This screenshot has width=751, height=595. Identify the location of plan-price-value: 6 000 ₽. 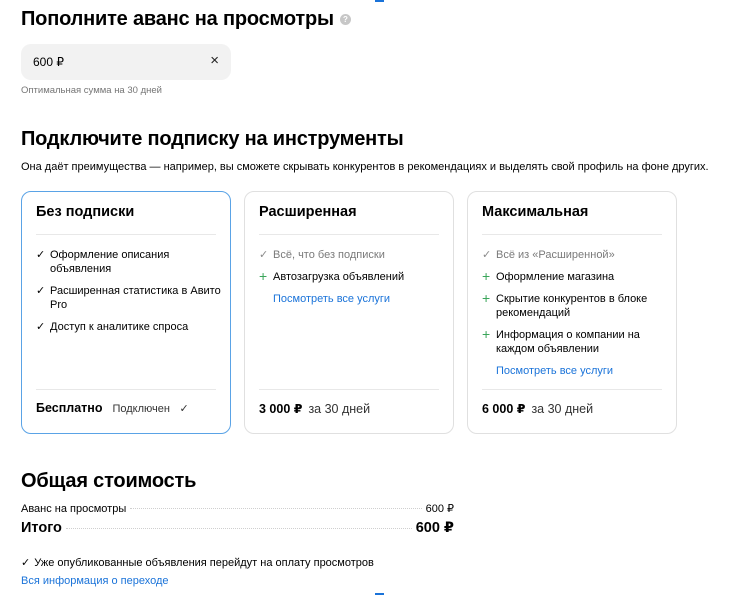
(504, 409).